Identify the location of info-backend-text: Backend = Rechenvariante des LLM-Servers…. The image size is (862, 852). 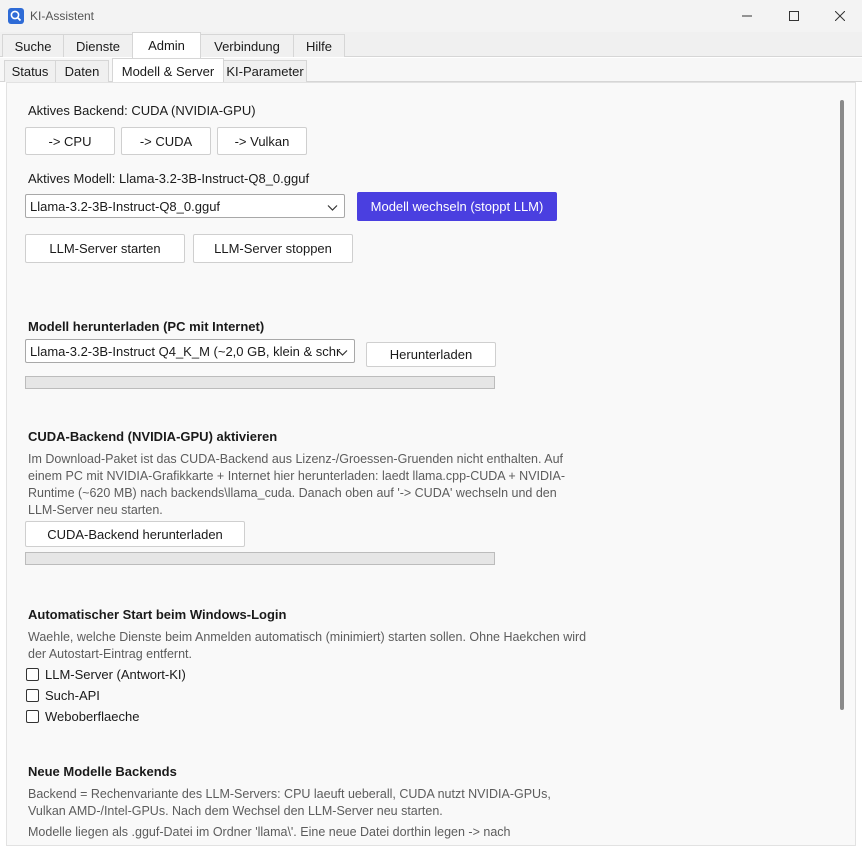
(289, 802).